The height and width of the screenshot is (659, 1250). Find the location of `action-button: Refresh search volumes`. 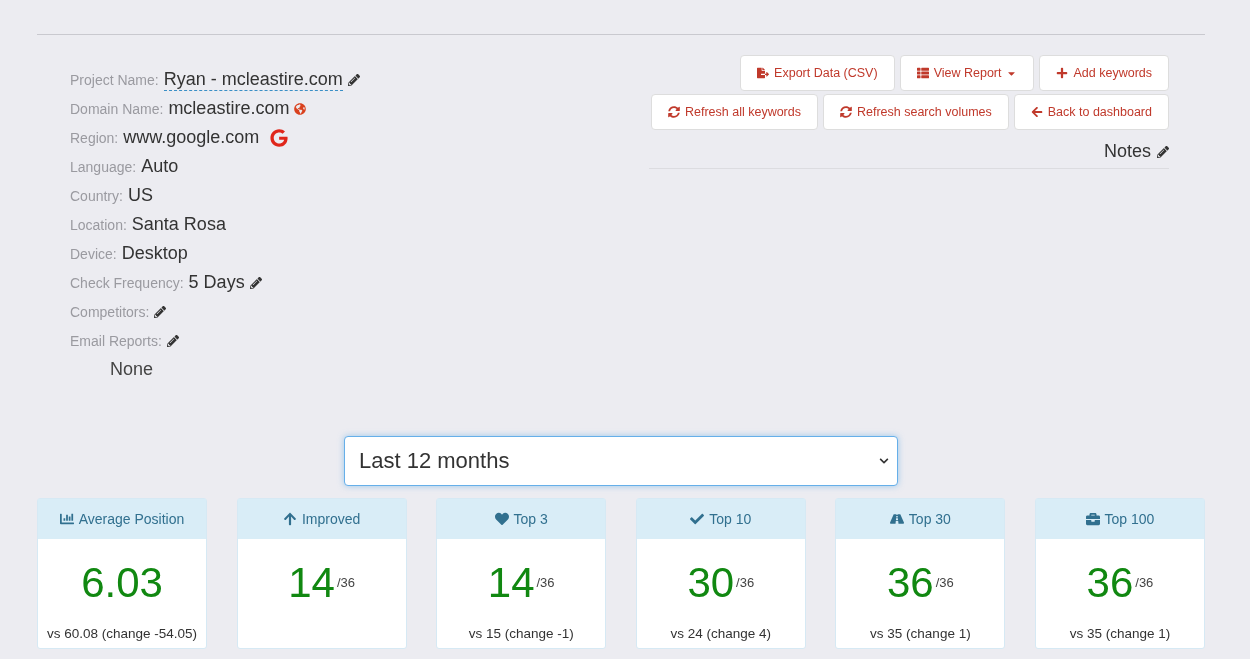

action-button: Refresh search volumes is located at coordinates (915, 112).